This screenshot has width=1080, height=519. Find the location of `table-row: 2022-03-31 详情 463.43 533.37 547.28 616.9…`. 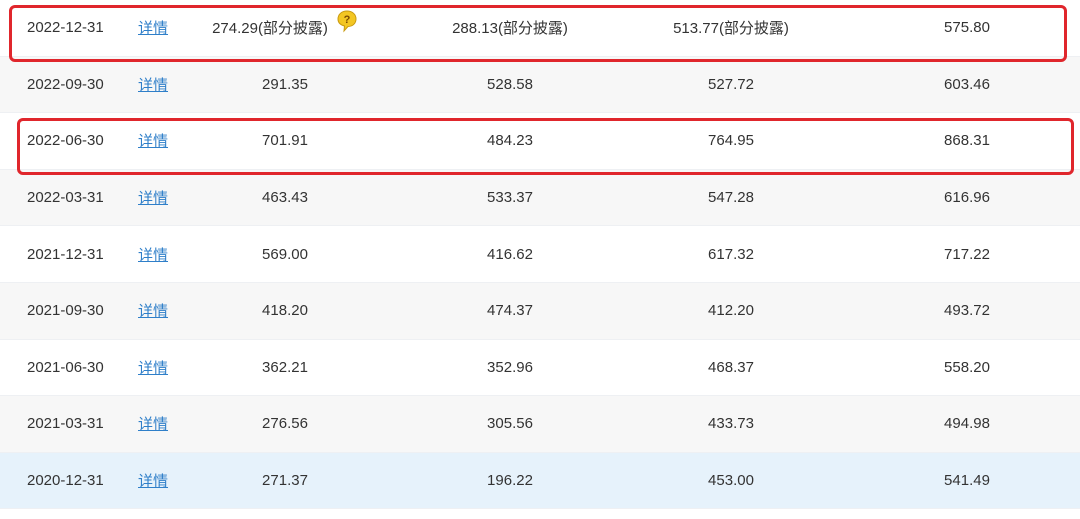

table-row: 2022-03-31 详情 463.43 533.37 547.28 616.9… is located at coordinates (540, 198).